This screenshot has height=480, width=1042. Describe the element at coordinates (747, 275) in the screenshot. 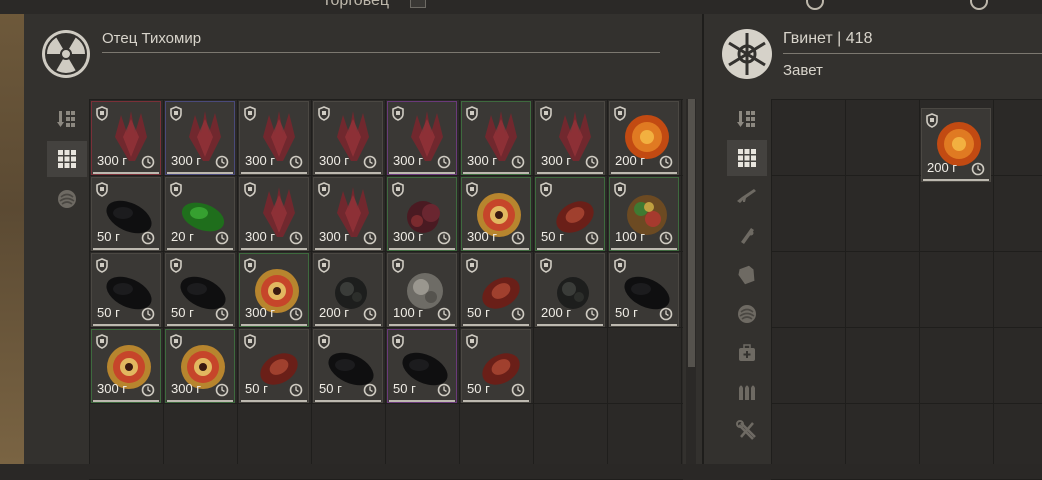

I see `filter-armor-button` at that location.